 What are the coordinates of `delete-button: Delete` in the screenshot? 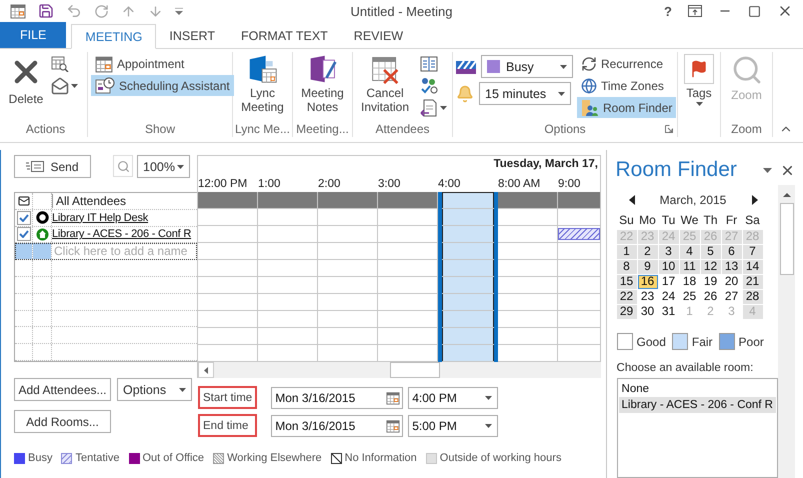 It's located at (26, 80).